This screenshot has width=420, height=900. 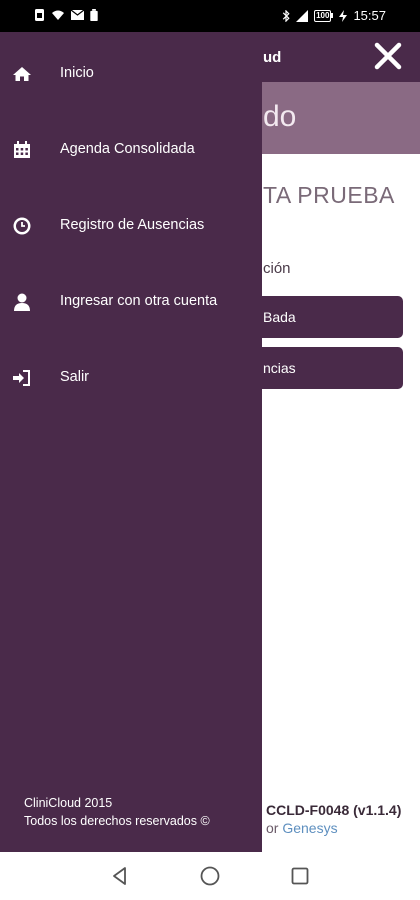 I want to click on close-drawer-icon, so click(x=388, y=56).